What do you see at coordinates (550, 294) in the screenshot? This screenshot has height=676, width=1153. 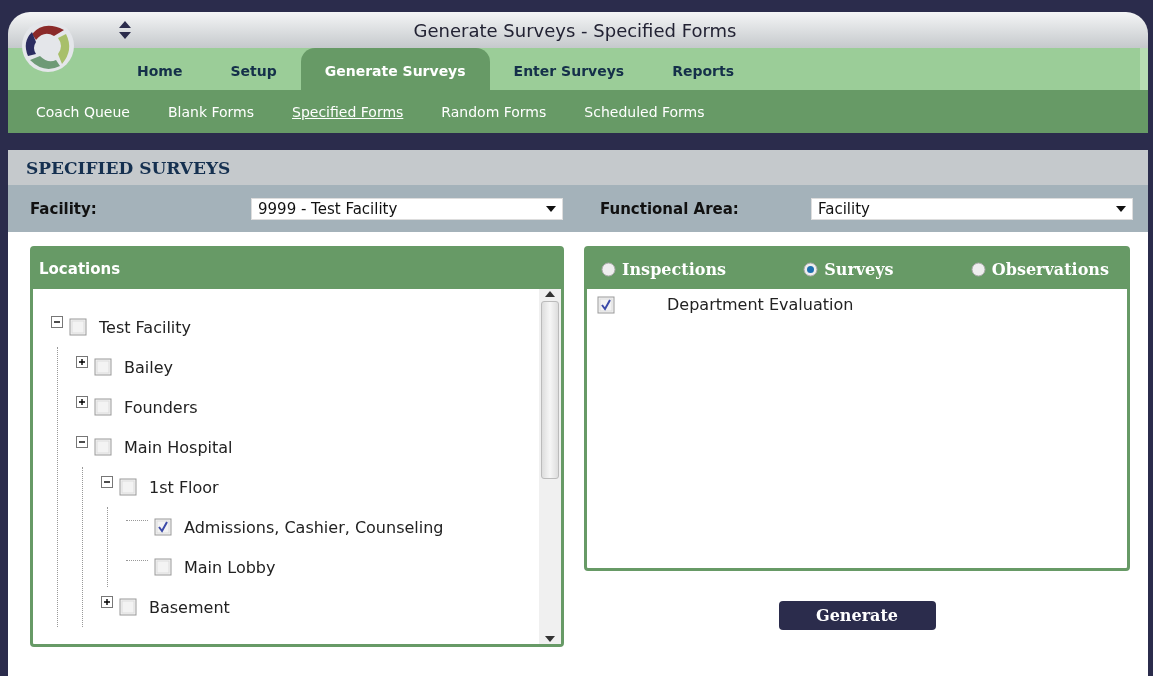 I see `up-arrow-icon` at bounding box center [550, 294].